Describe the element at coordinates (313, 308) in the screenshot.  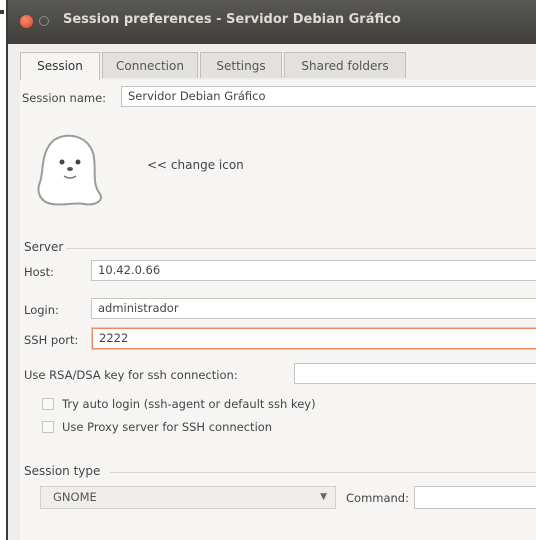
I see `login-input: administrador` at that location.